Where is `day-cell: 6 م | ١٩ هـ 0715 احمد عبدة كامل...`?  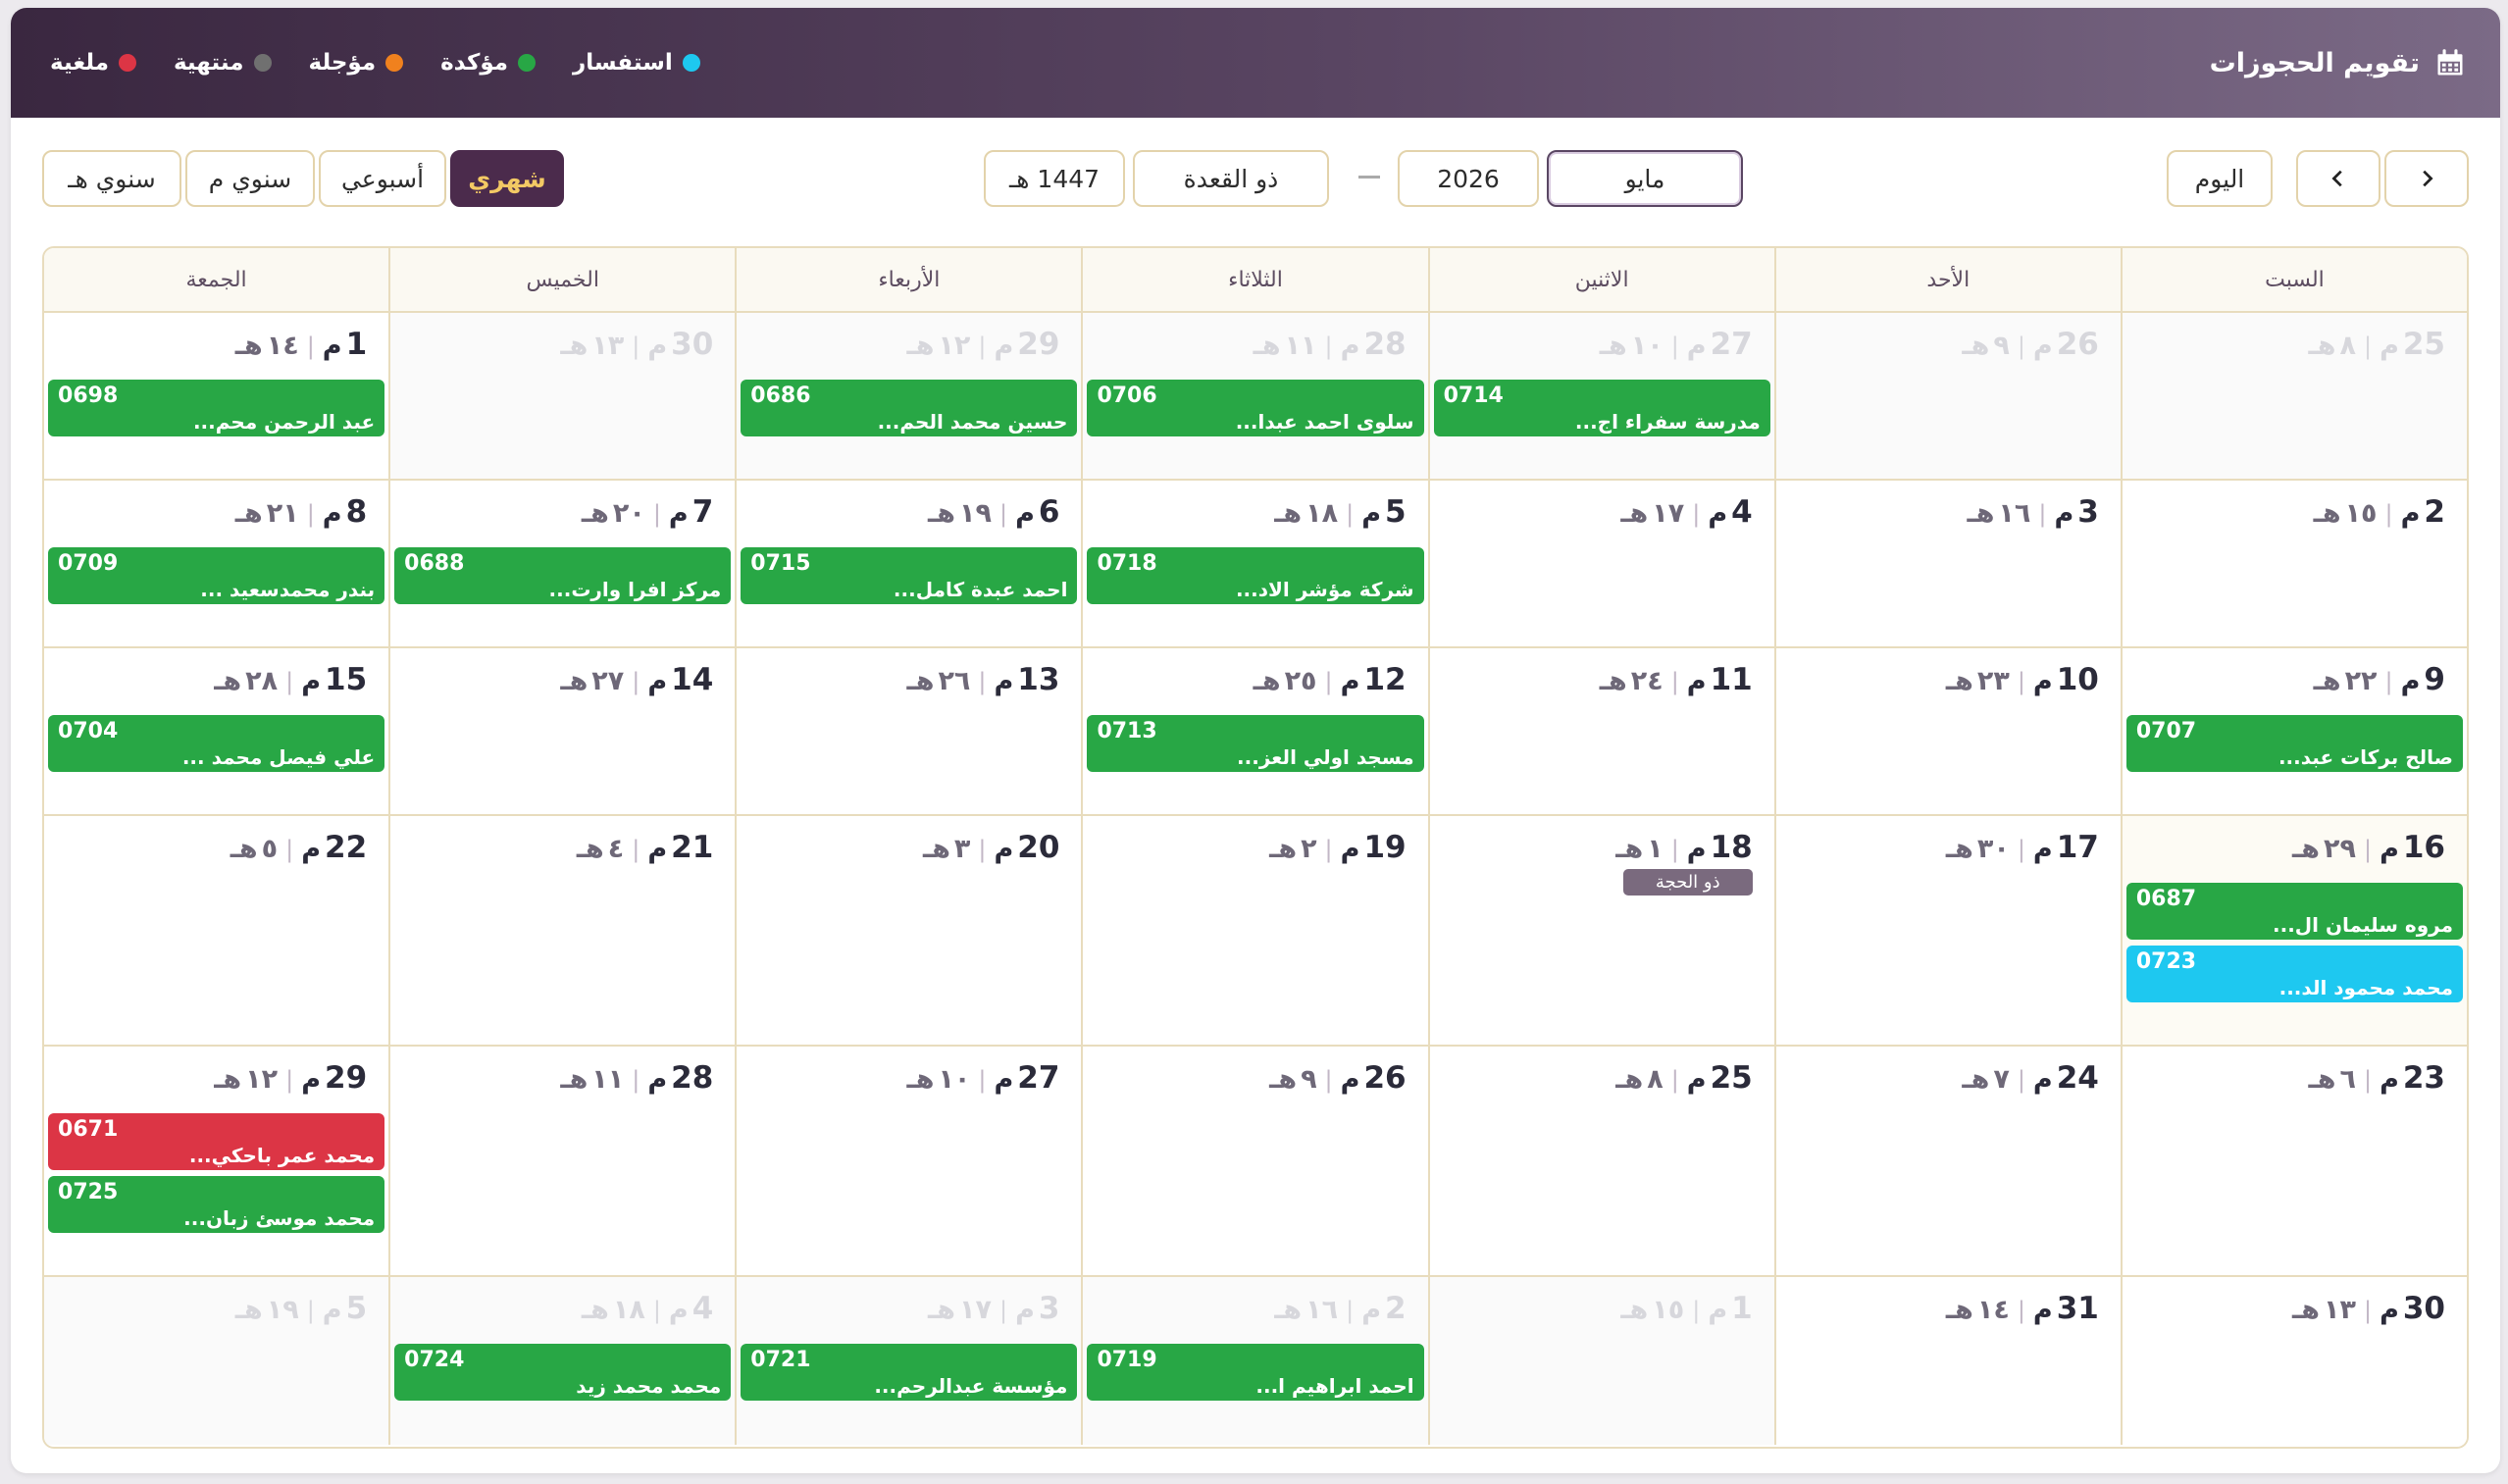 day-cell: 6 م | ١٩ هـ 0715 احمد عبدة كامل... is located at coordinates (908, 564).